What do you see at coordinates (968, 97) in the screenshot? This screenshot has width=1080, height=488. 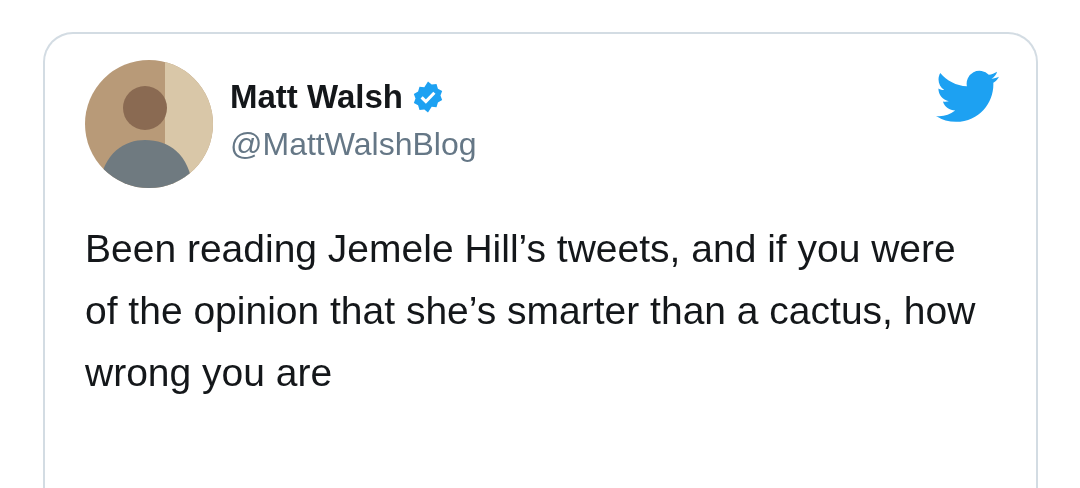 I see `bird-icon` at bounding box center [968, 97].